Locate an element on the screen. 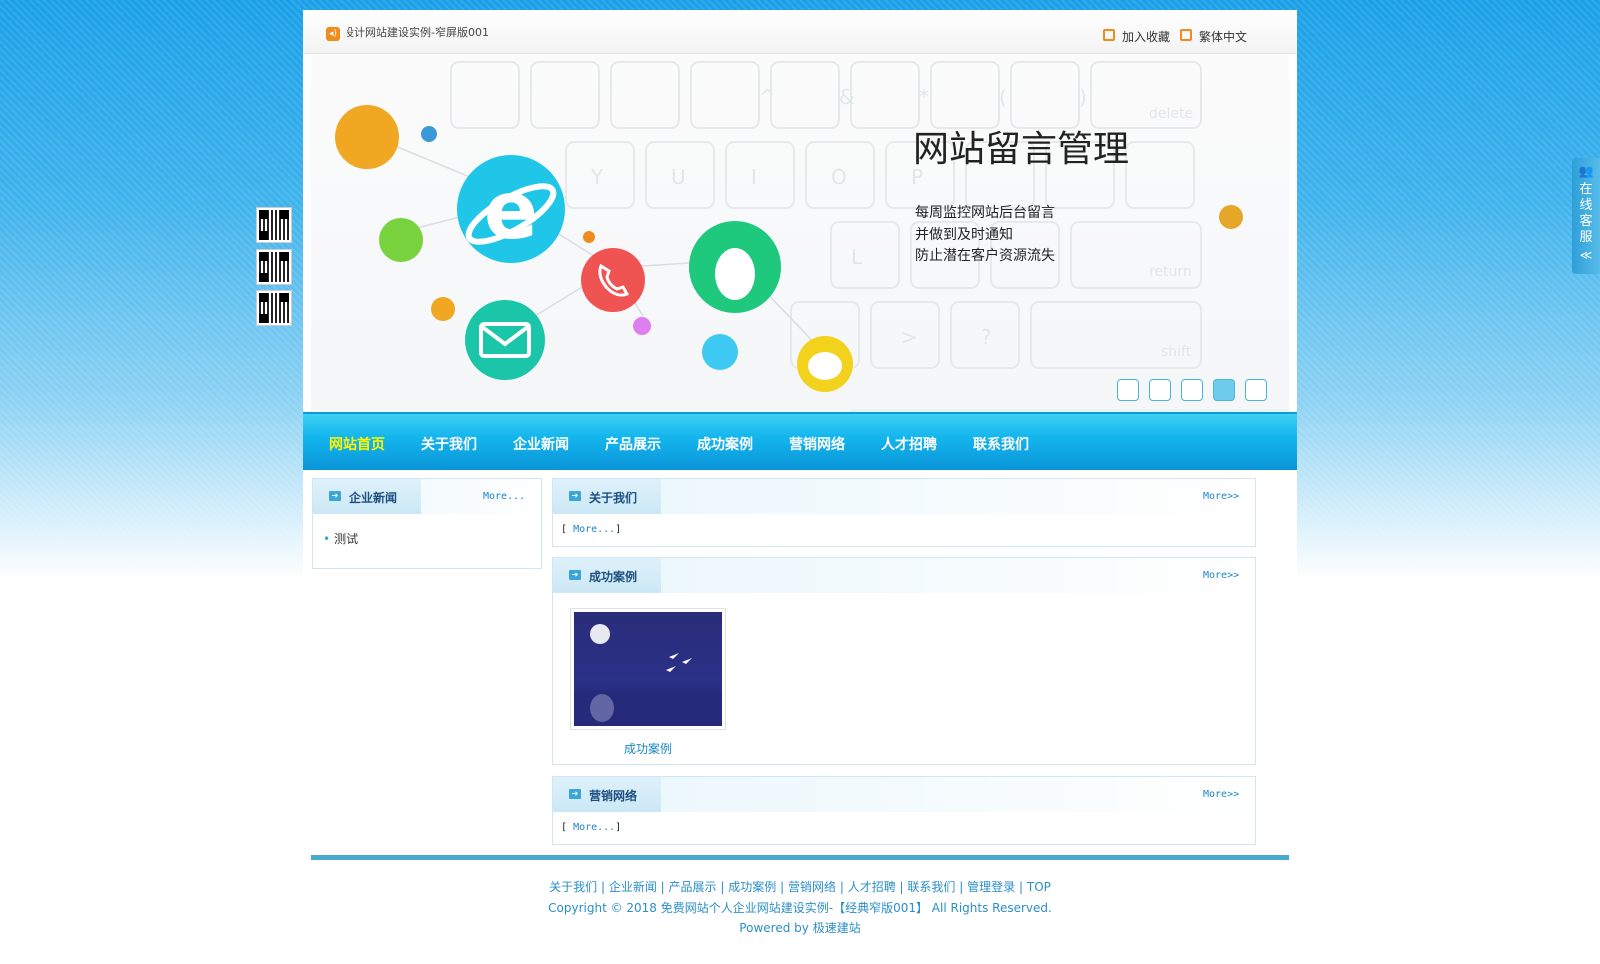 The image size is (1600, 964). banner-line-1: 每周监控网站后台留言 is located at coordinates (985, 213).